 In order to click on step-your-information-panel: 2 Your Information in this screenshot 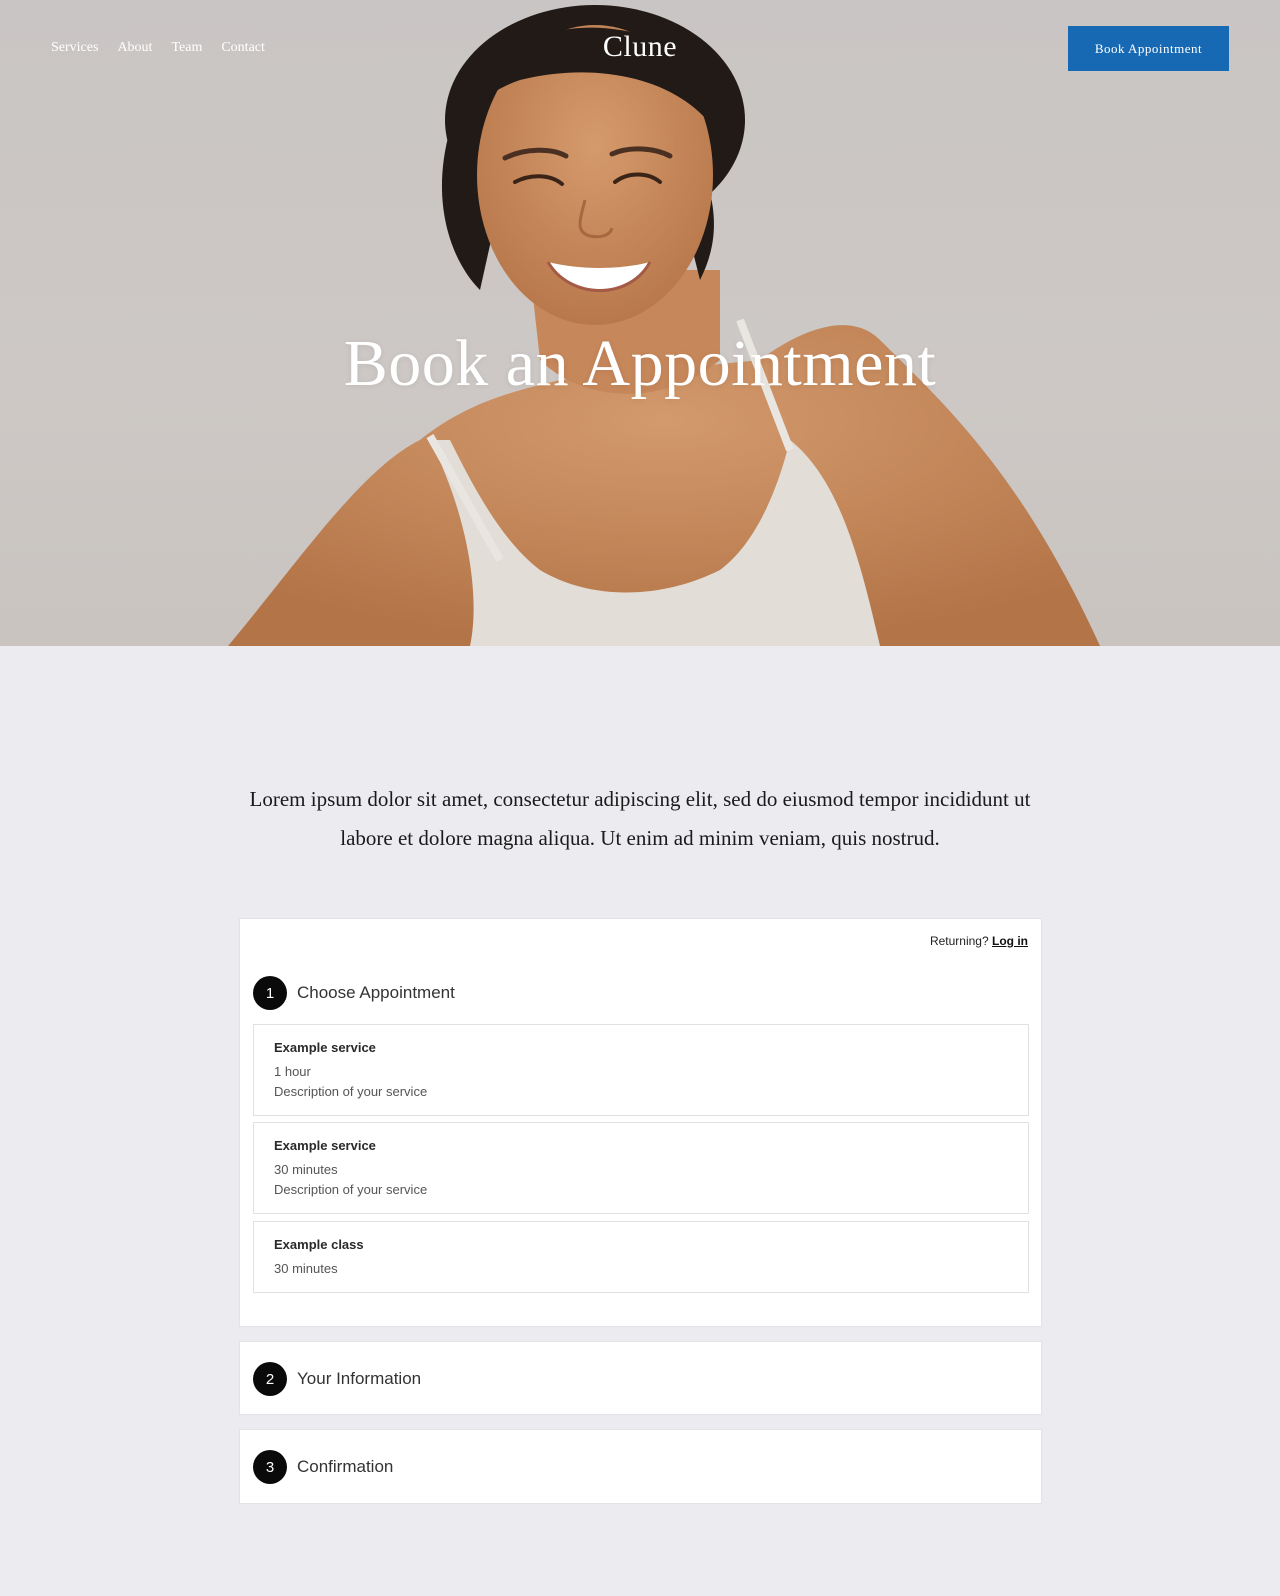, I will do `click(640, 1378)`.